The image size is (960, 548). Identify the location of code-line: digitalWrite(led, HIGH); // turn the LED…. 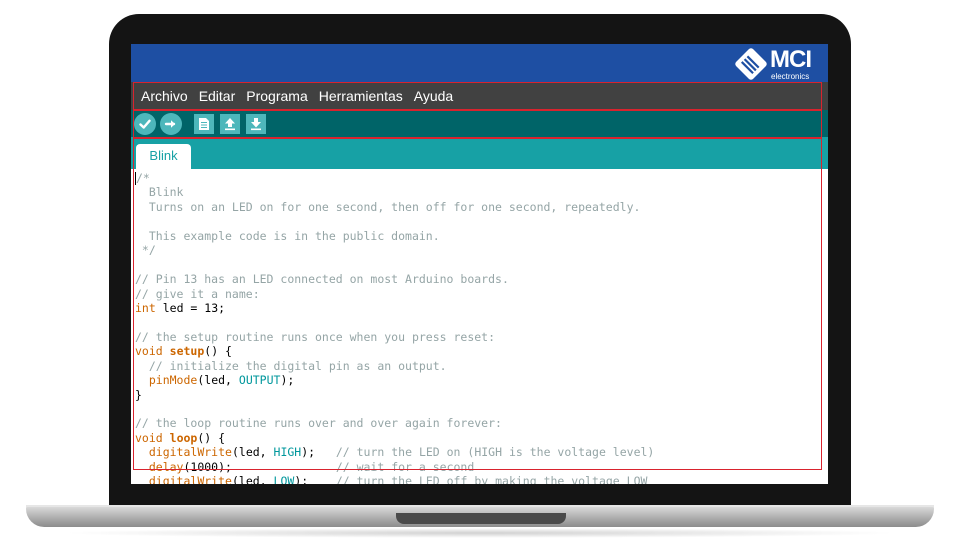
(401, 452).